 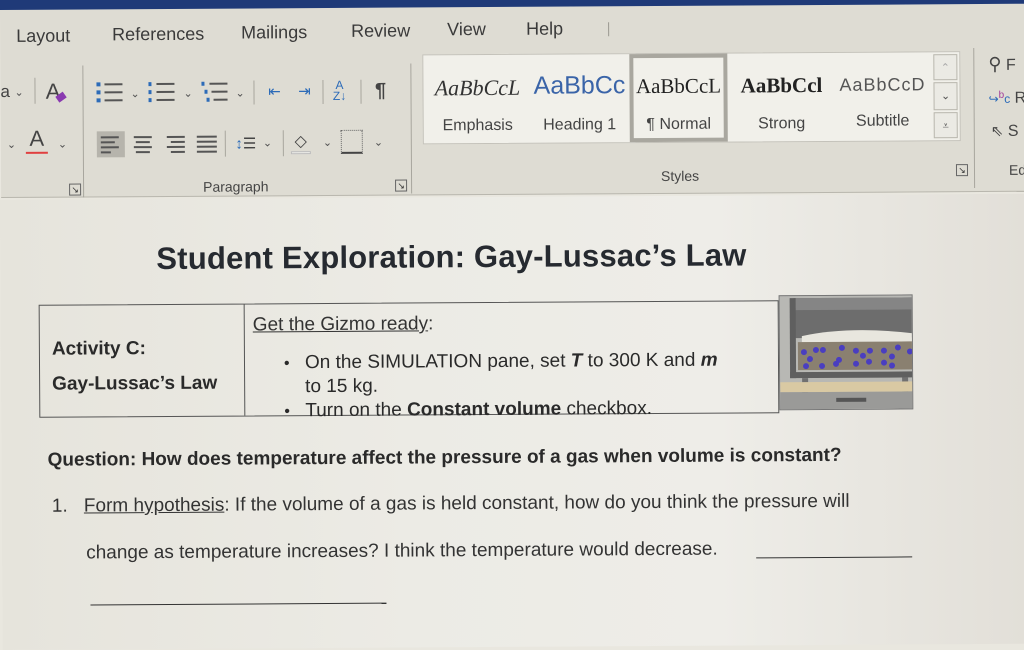 What do you see at coordinates (544, 29) in the screenshot?
I see `tab-help: Help` at bounding box center [544, 29].